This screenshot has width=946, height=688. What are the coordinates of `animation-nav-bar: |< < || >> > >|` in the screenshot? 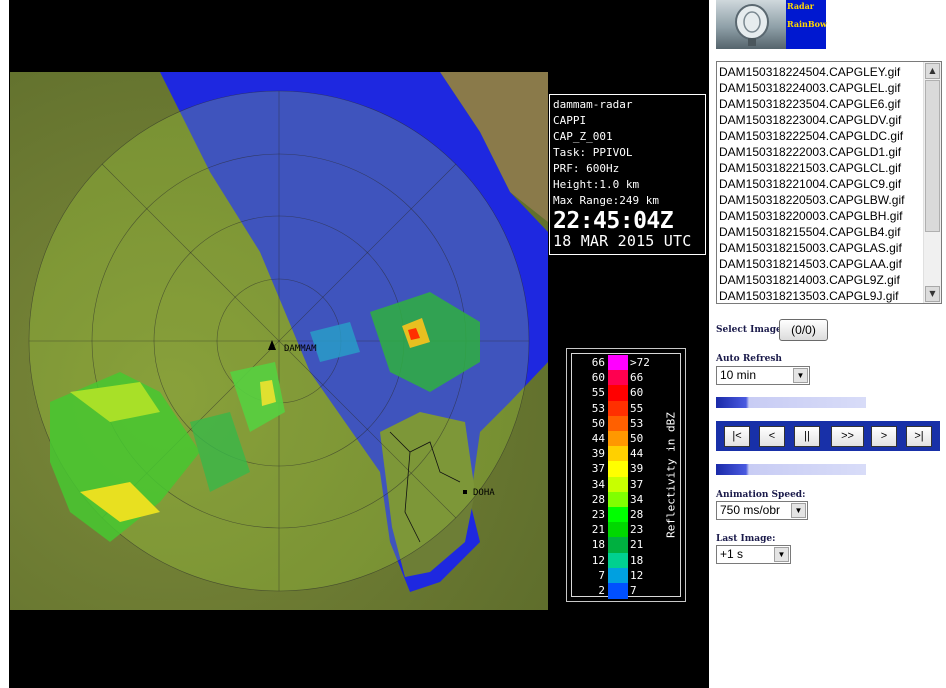 It's located at (828, 436).